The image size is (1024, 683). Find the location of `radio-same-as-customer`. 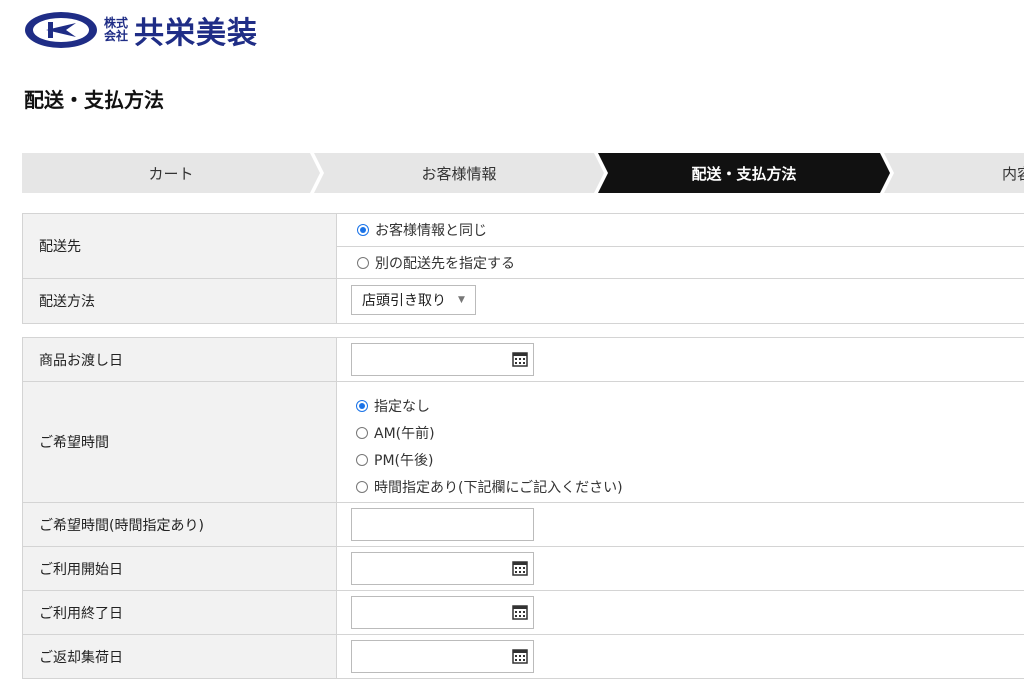

radio-same-as-customer is located at coordinates (363, 230).